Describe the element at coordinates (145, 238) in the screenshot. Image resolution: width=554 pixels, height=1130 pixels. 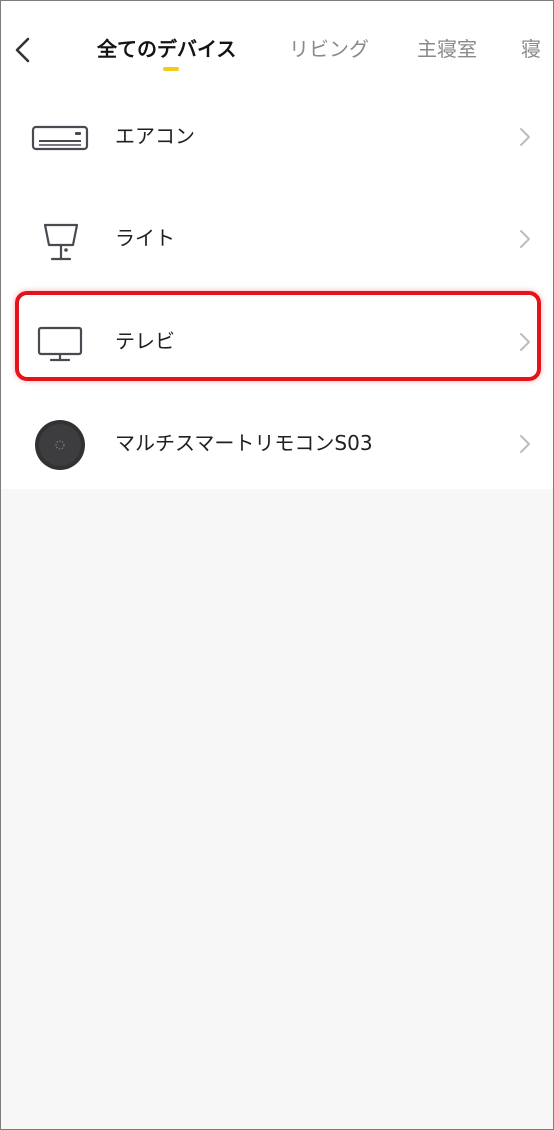
I see `device-label: ライト` at that location.